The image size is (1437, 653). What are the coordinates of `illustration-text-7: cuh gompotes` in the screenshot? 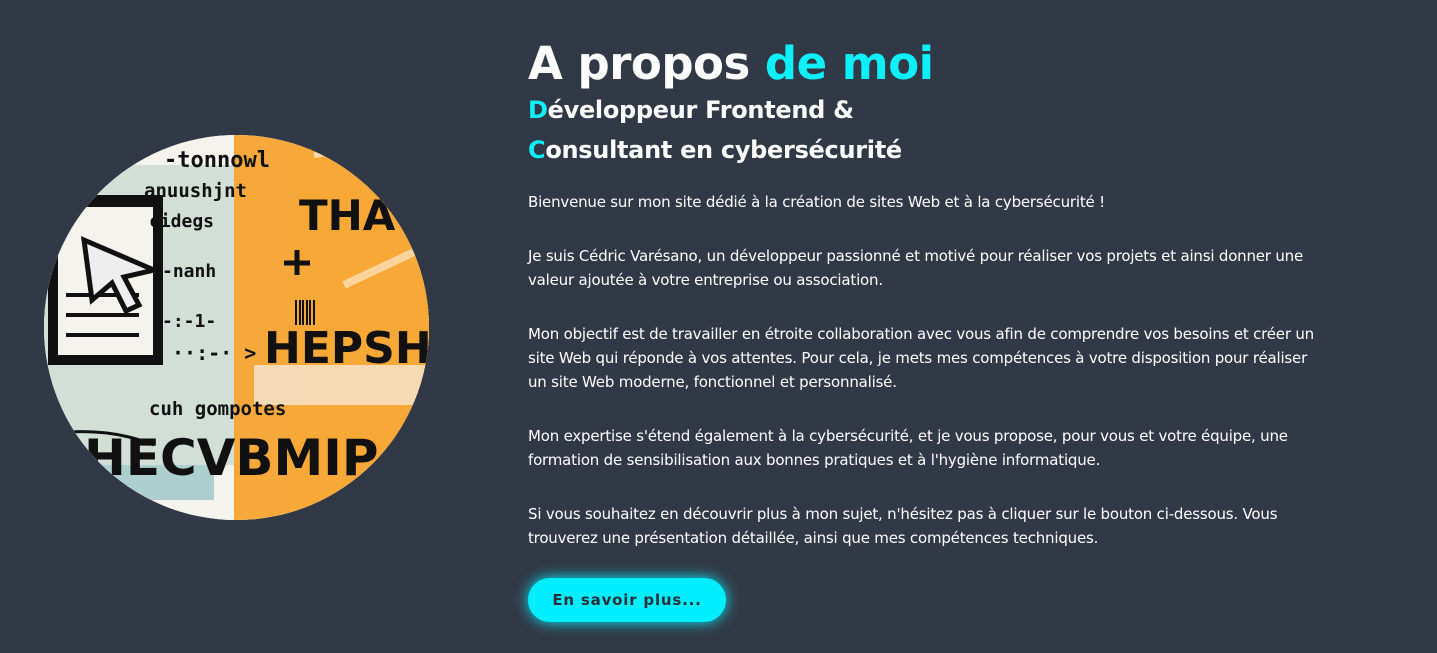 It's located at (217, 409).